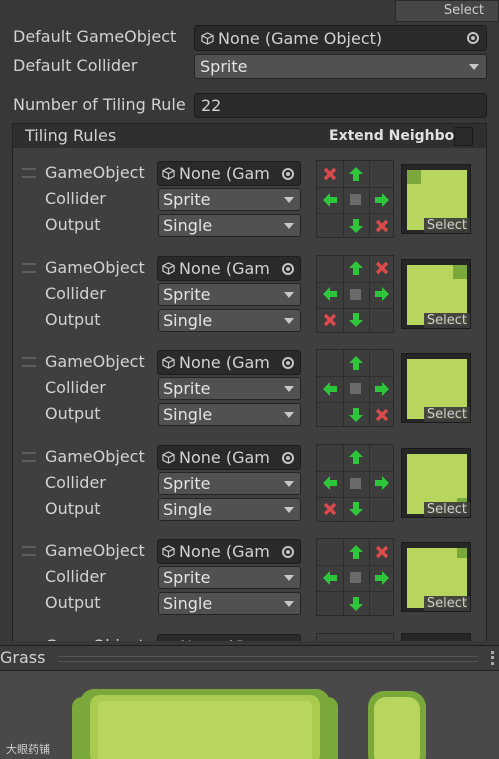 The height and width of the screenshot is (759, 499). I want to click on rule-sprite-preview, so click(436, 636).